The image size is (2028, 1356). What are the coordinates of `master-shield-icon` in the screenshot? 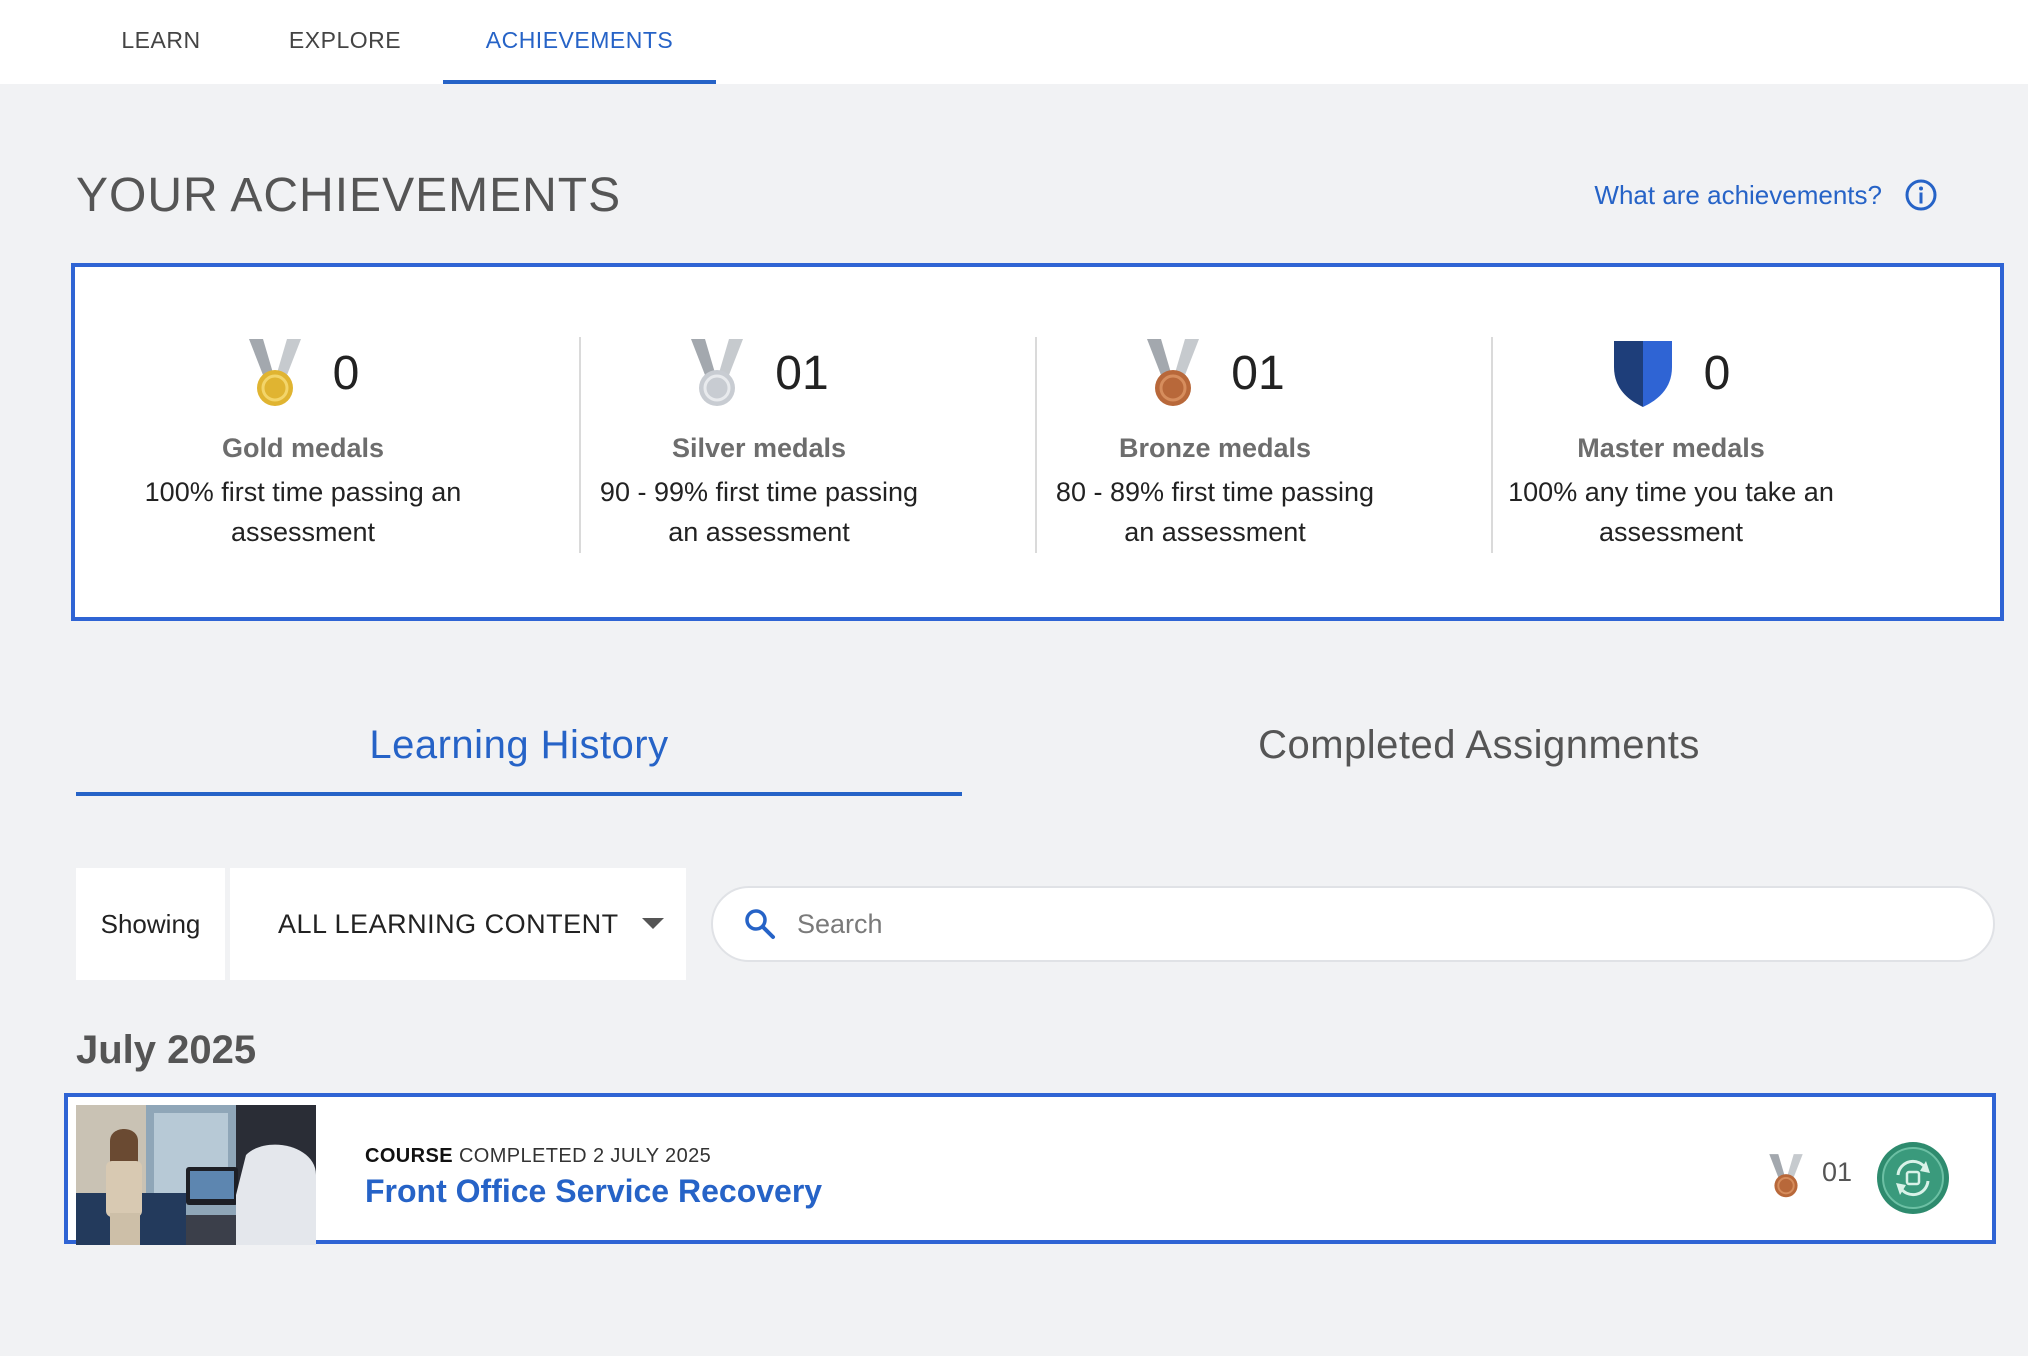 It's located at (1642, 374).